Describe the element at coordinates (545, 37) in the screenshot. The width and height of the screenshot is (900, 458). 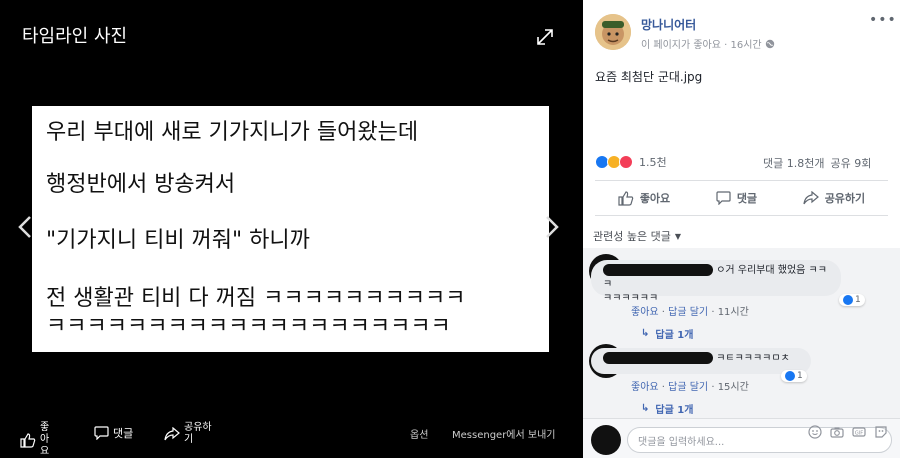
I see `expand-icon` at that location.